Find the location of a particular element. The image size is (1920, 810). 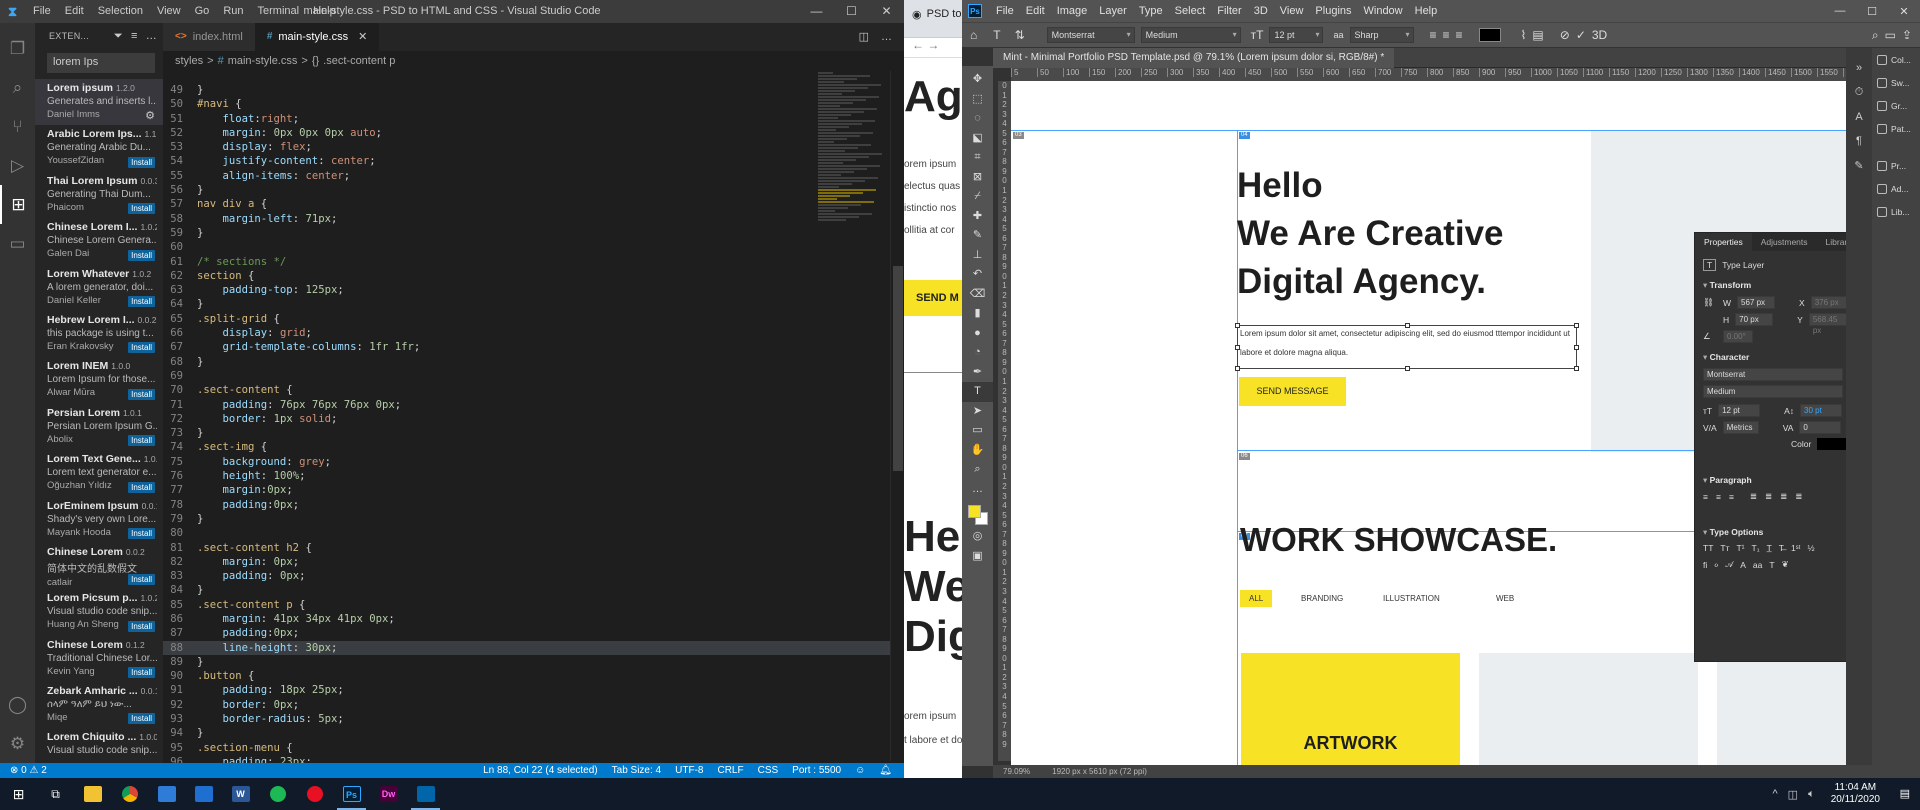

code-line: 69 is located at coordinates (533, 376).